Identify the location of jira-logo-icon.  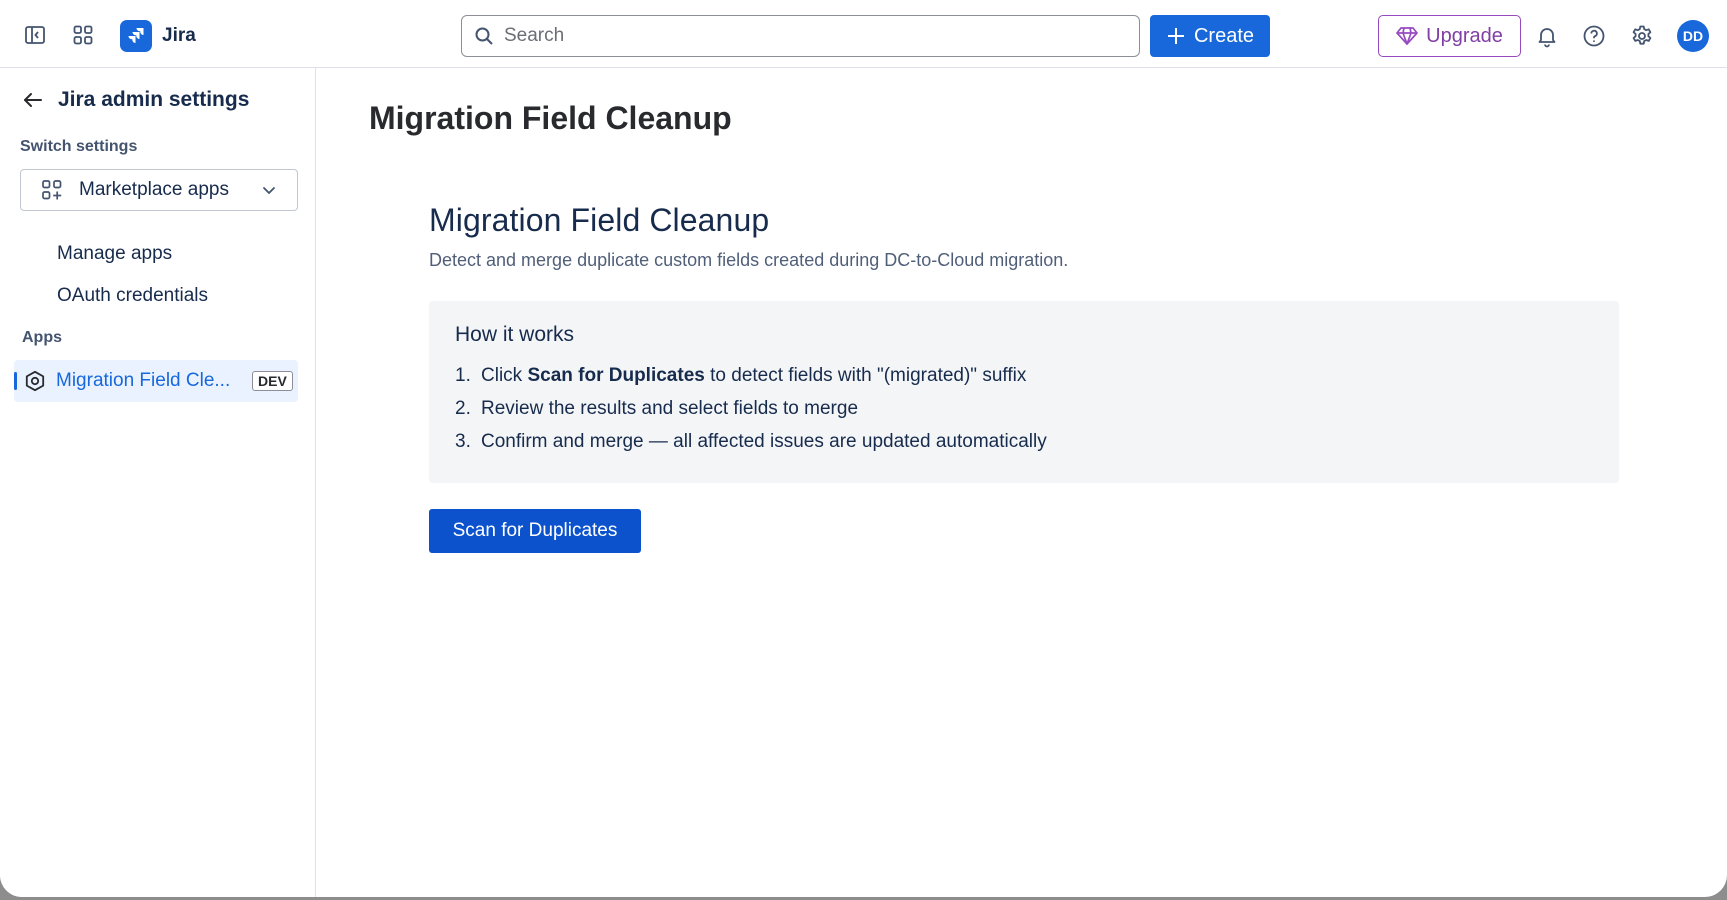
(136, 36).